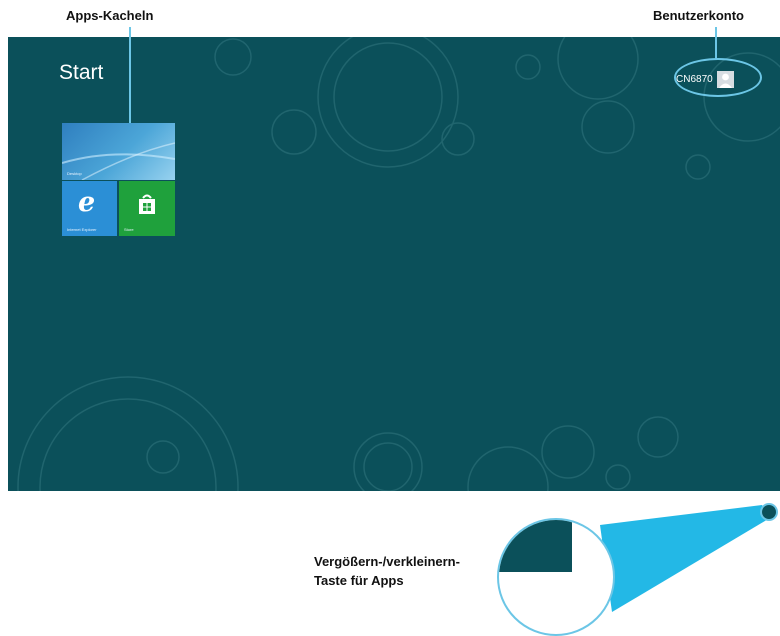 The image size is (780, 636). Describe the element at coordinates (74, 173) in the screenshot. I see `desktop-tile-label: Desktop` at that location.